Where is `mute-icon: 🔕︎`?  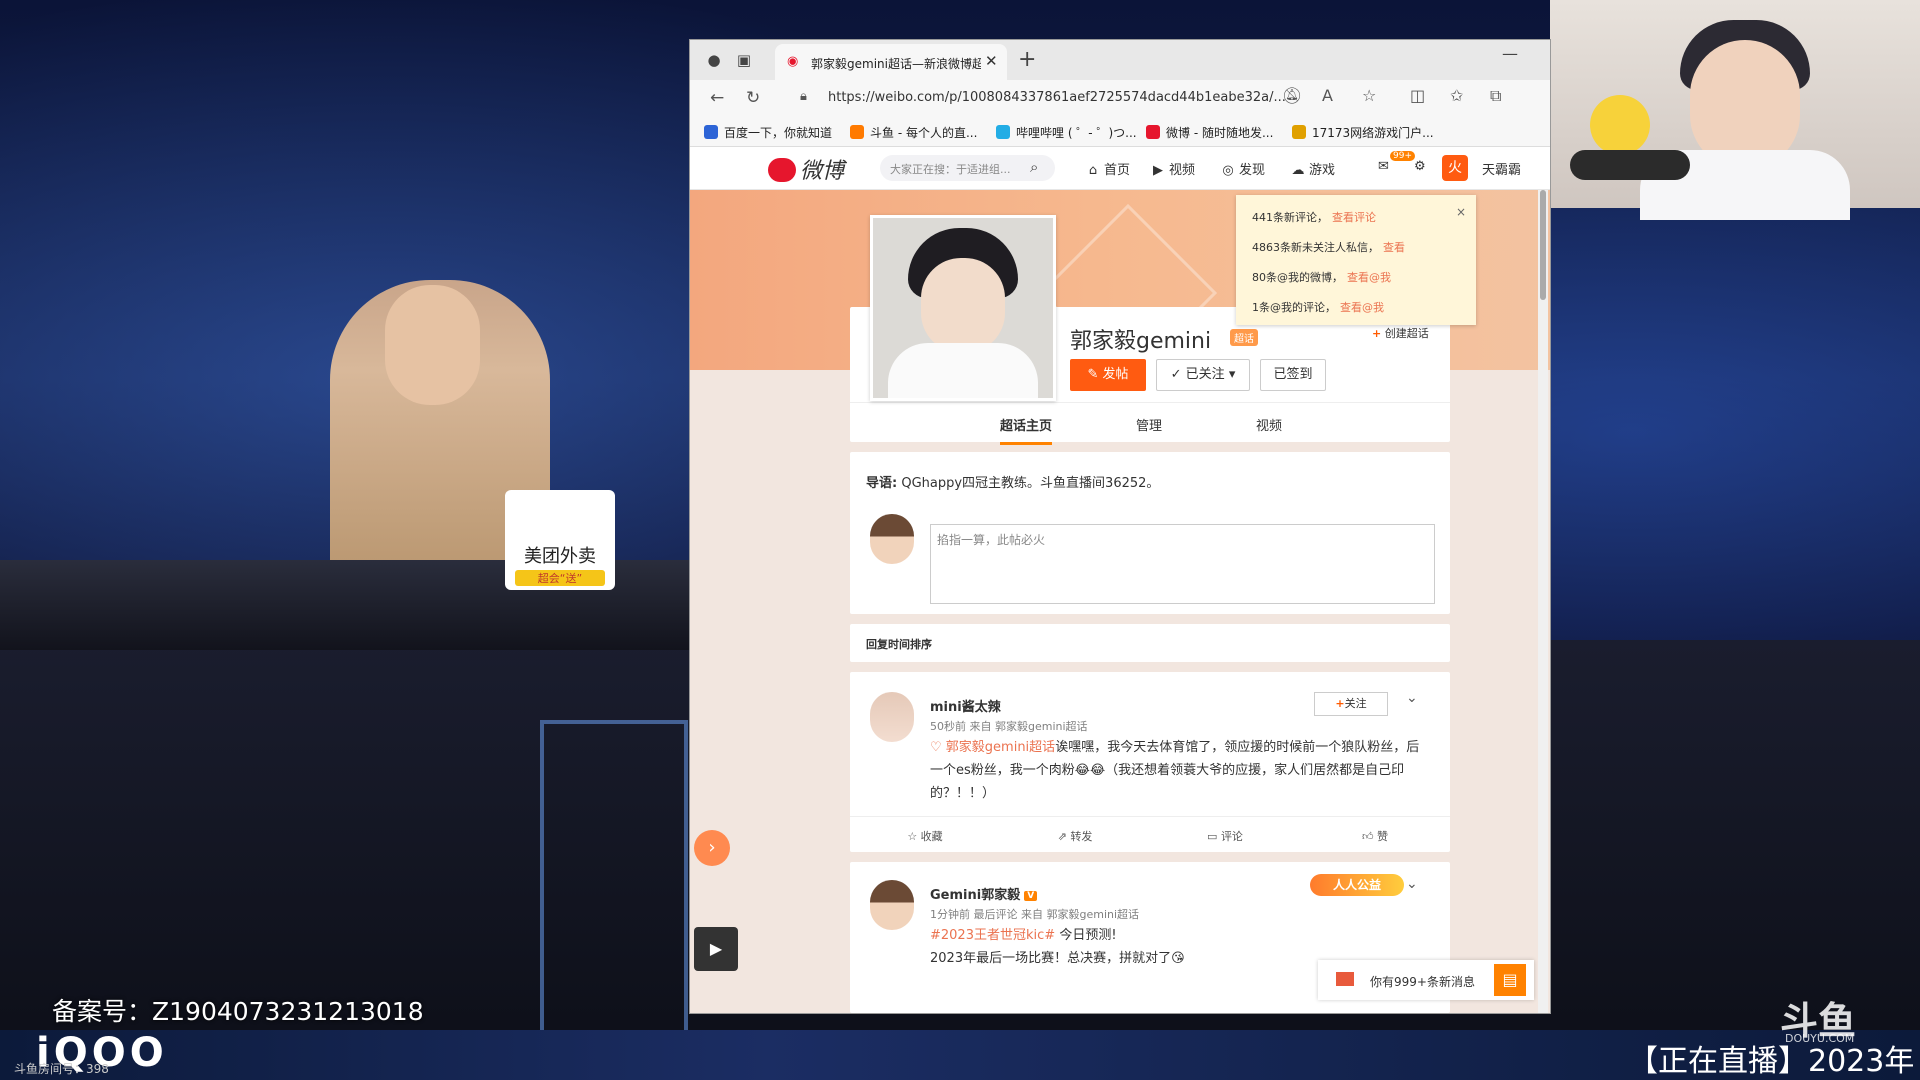
mute-icon: 🔕︎ is located at coordinates (1292, 95).